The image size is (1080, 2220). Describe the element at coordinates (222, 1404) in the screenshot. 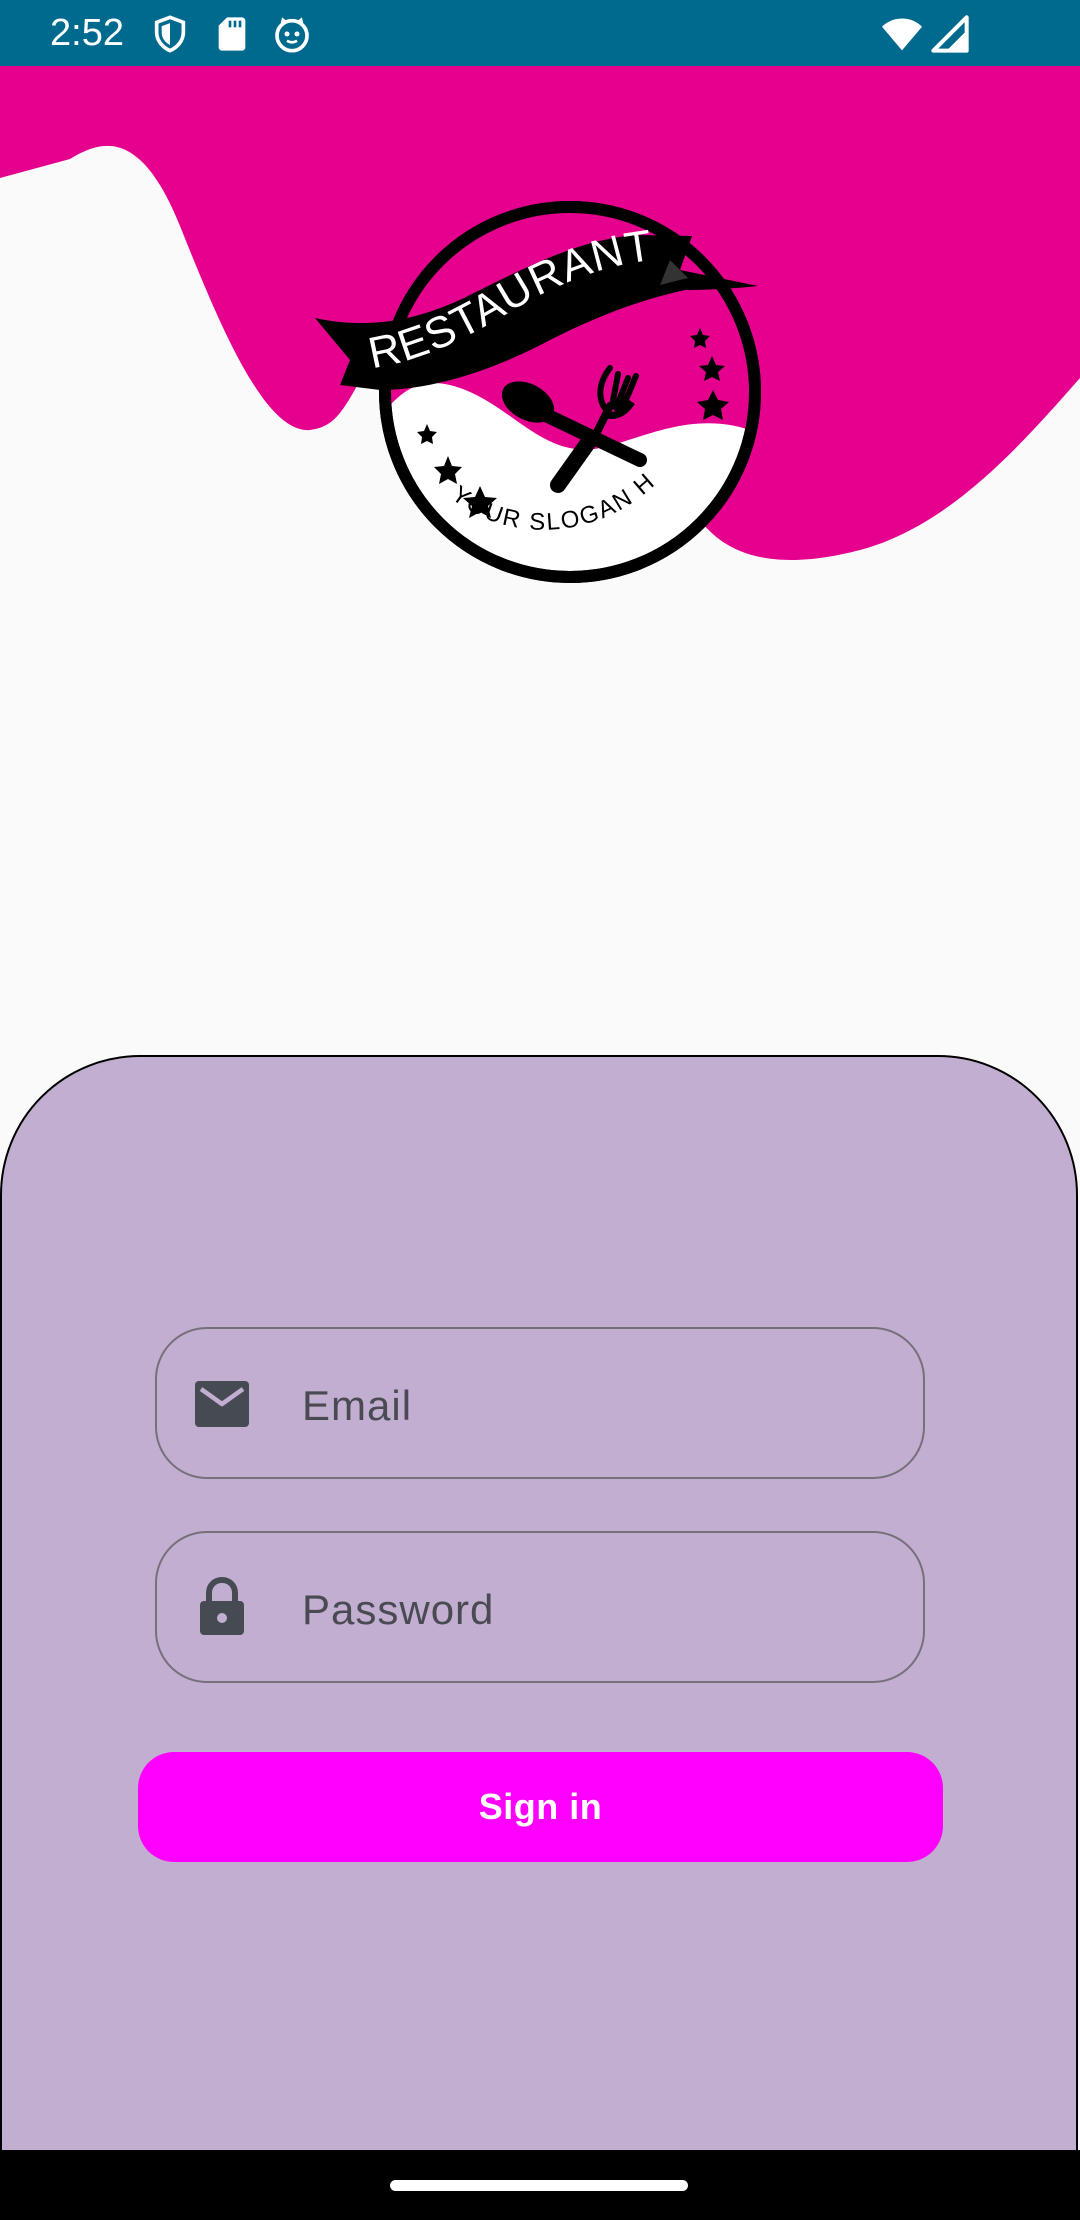

I see `mail-icon` at that location.